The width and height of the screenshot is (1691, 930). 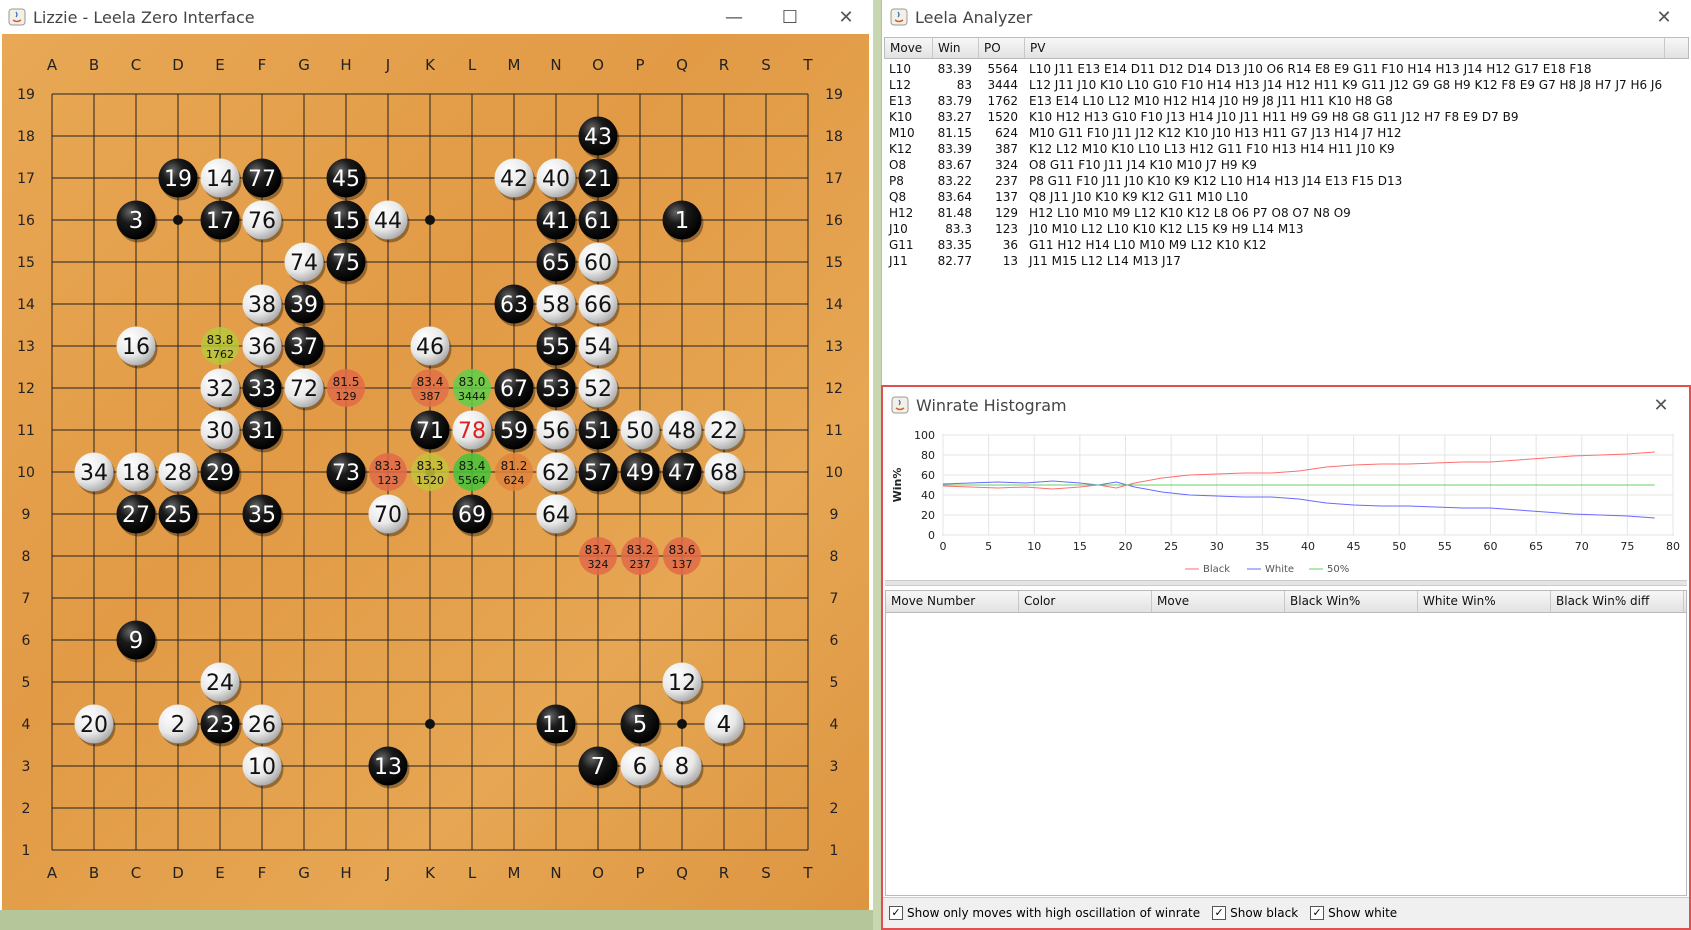 I want to click on move-number: 46, so click(x=430, y=347).